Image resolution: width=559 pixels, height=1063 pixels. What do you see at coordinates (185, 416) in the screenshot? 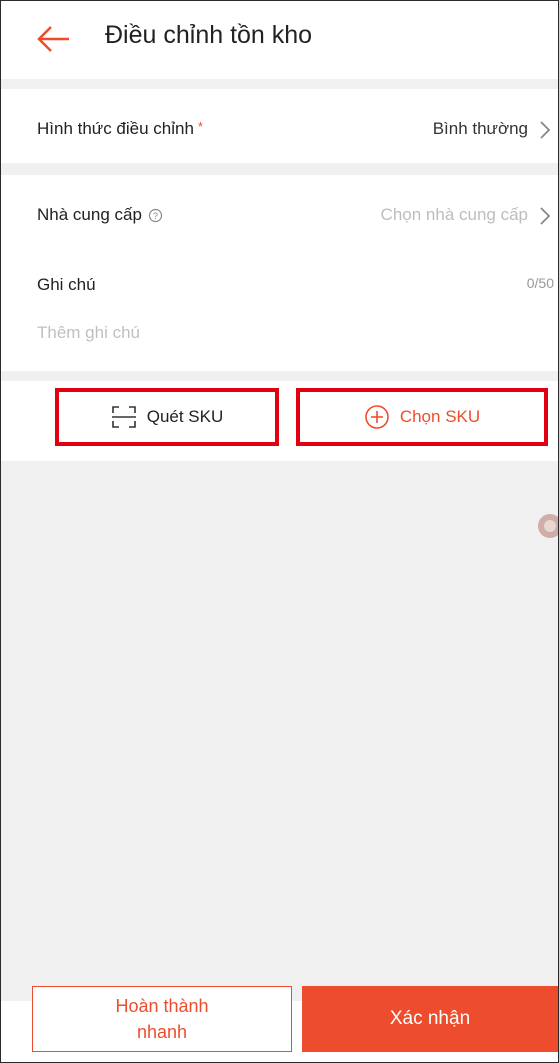
I see `scan-sku-label: Quét SKU` at bounding box center [185, 416].